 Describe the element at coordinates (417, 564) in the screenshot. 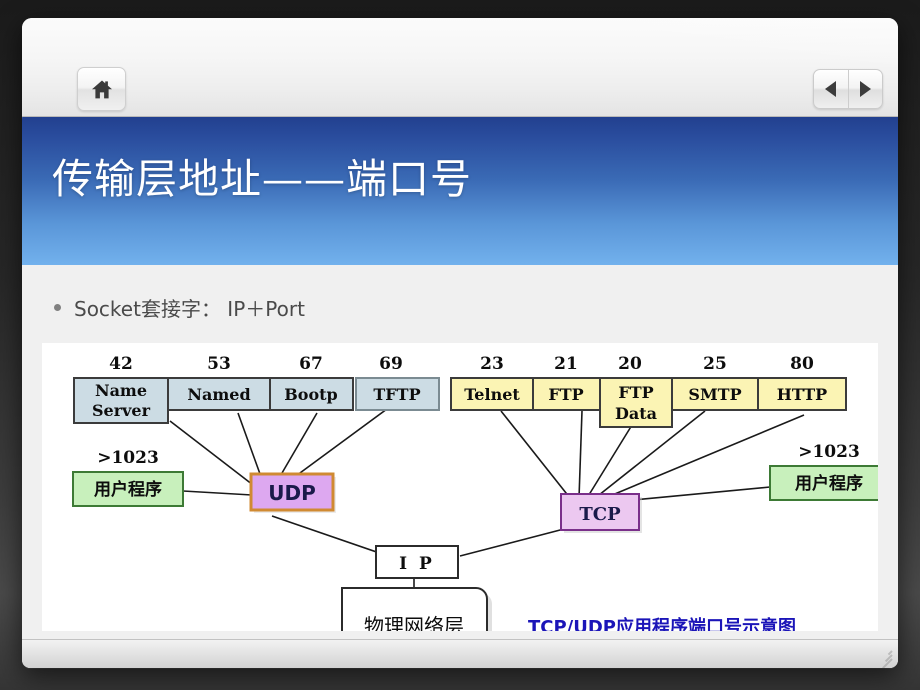

I see `ip-label: I P` at that location.